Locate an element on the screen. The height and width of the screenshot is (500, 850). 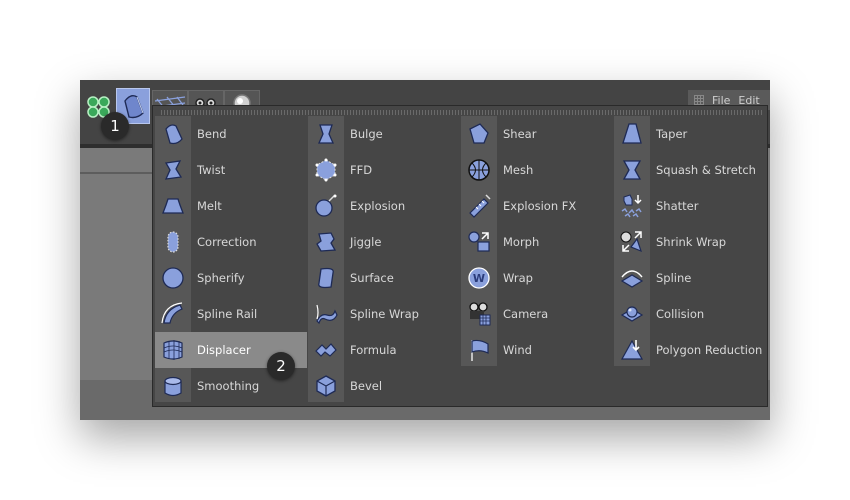
menu-item-correction: Correction is located at coordinates (231, 242).